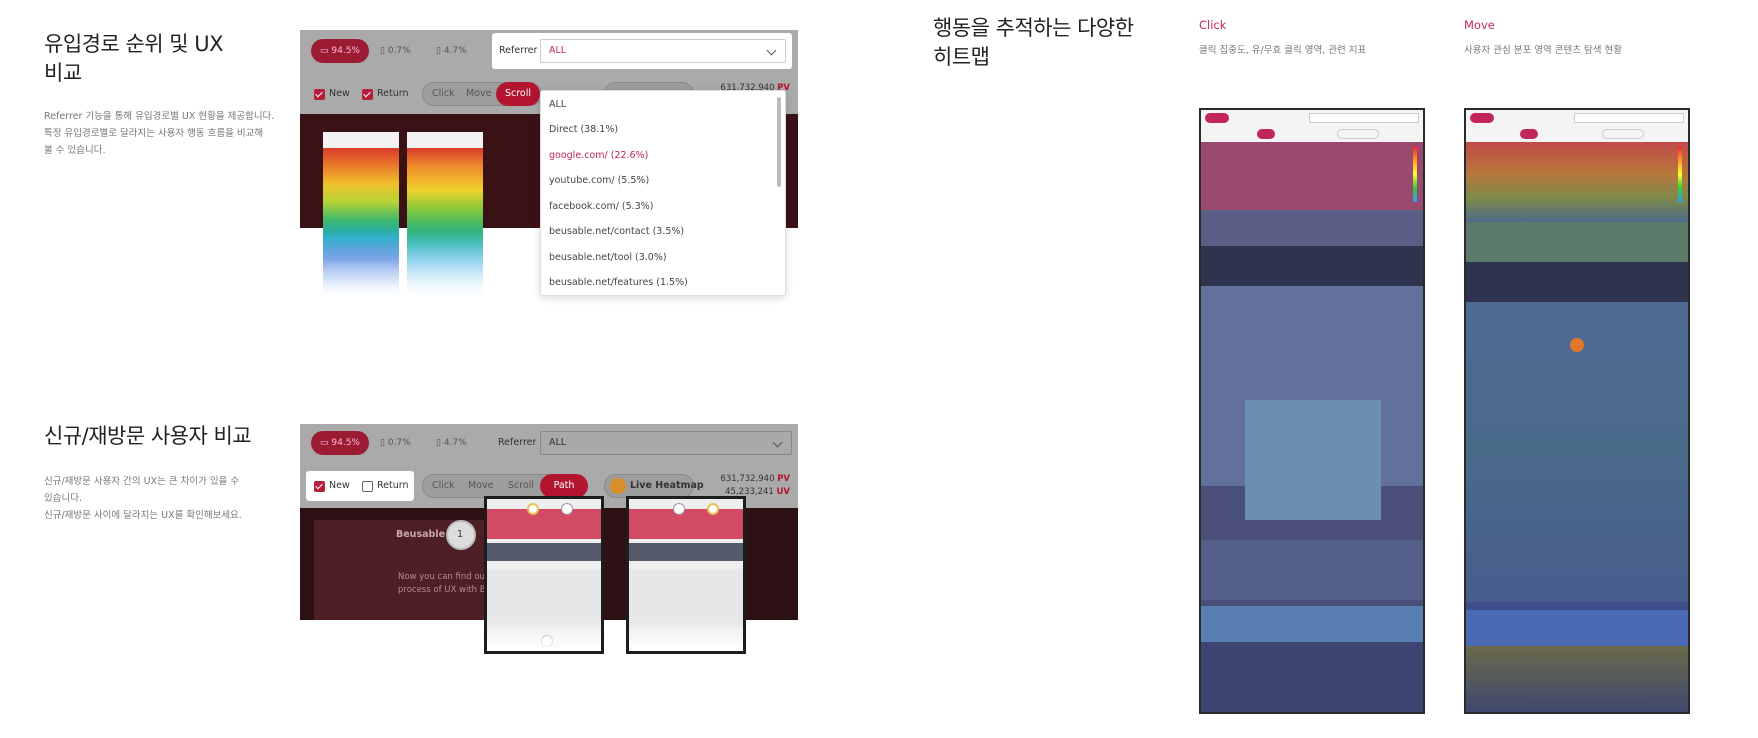  I want to click on dropdown-scrollbar, so click(779, 142).